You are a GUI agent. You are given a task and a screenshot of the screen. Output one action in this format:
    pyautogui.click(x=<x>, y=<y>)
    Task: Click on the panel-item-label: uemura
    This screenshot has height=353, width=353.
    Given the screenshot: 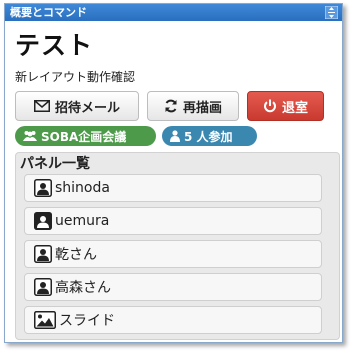 What is the action you would take?
    pyautogui.click(x=82, y=221)
    